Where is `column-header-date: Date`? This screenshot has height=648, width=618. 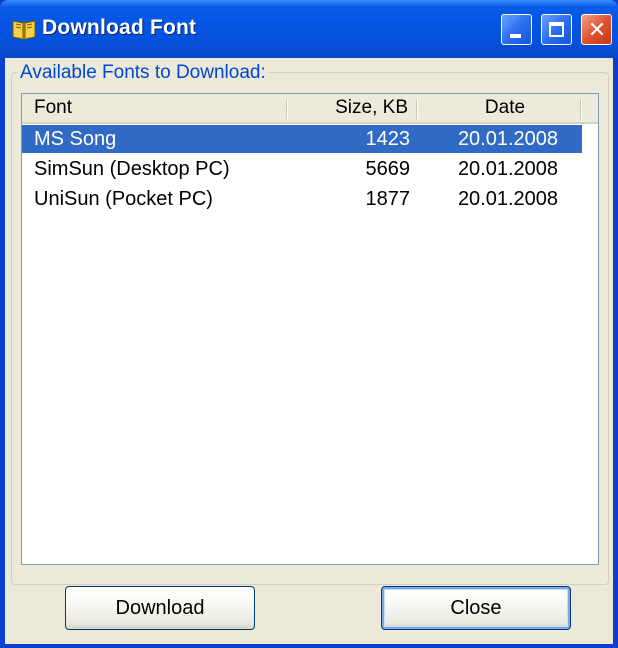 column-header-date: Date is located at coordinates (505, 108).